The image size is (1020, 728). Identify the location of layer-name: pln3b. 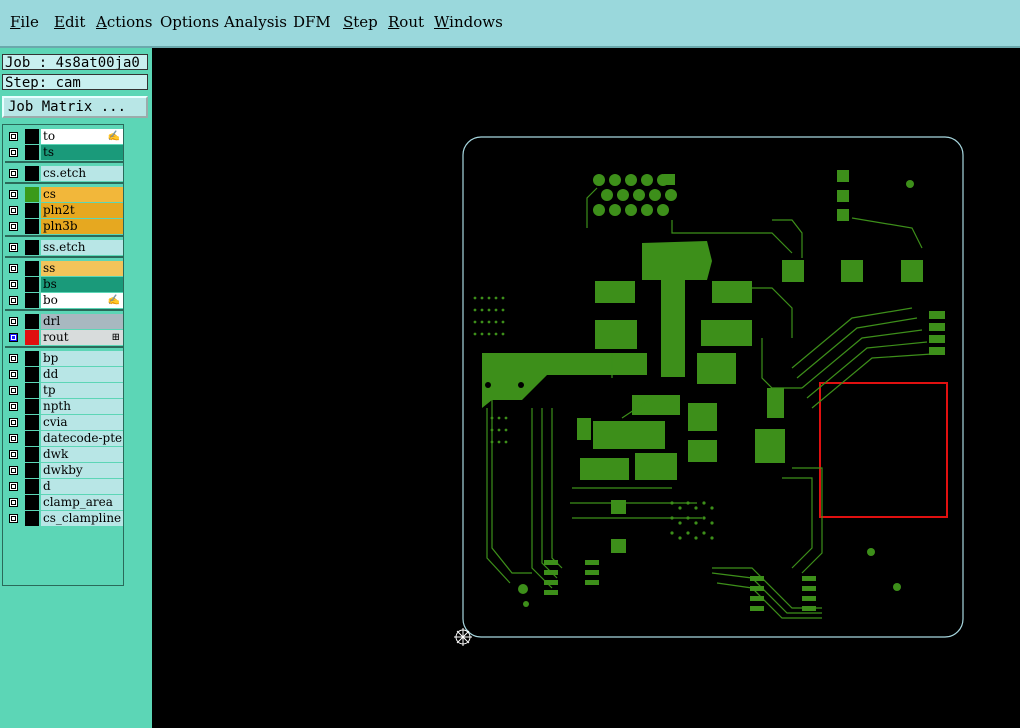
(82, 226).